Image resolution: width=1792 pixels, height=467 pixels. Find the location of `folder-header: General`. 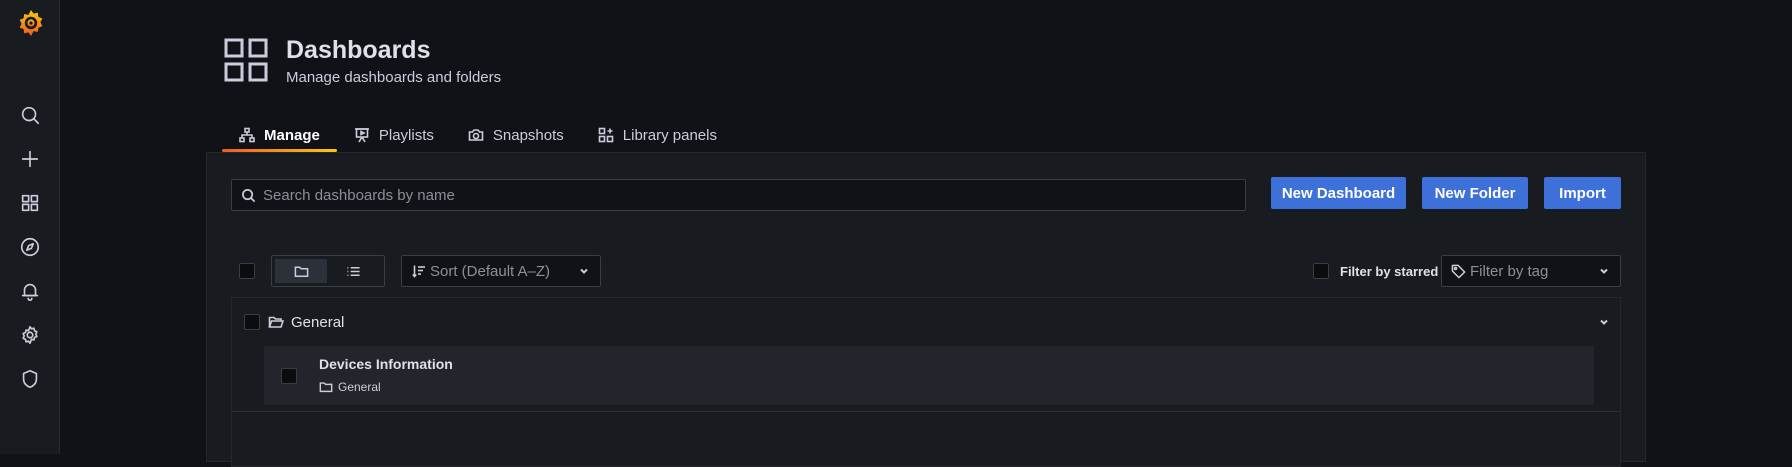

folder-header: General is located at coordinates (926, 322).